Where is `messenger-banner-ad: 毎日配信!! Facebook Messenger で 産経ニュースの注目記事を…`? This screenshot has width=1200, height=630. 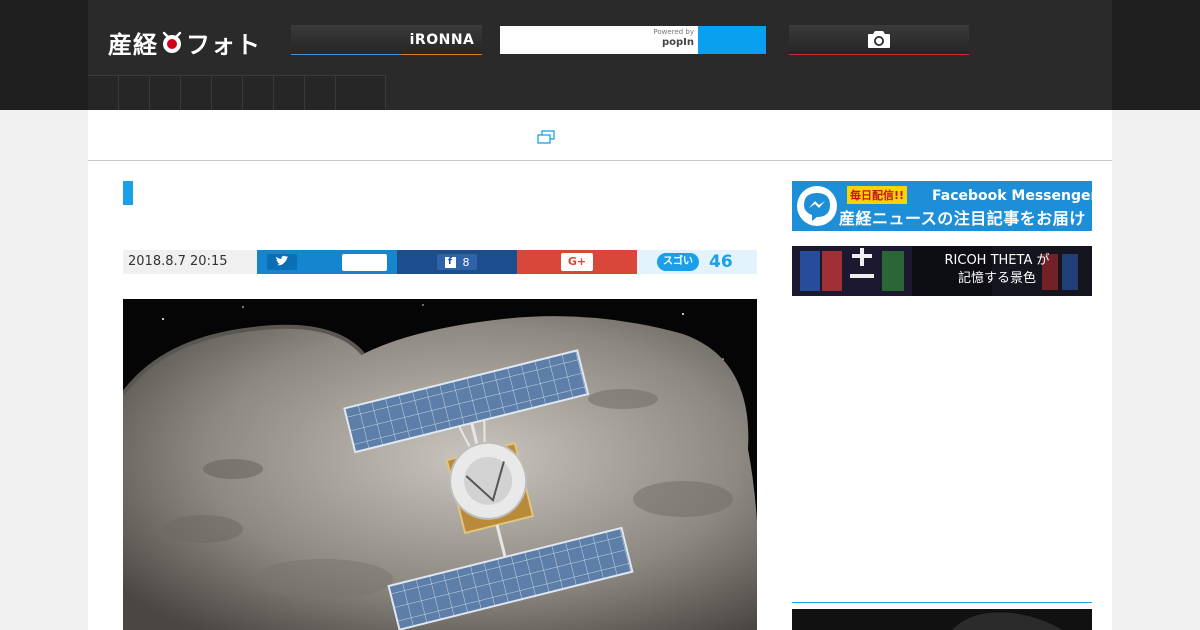
messenger-banner-ad: 毎日配信!! Facebook Messenger で 産経ニュースの注目記事を… is located at coordinates (942, 206).